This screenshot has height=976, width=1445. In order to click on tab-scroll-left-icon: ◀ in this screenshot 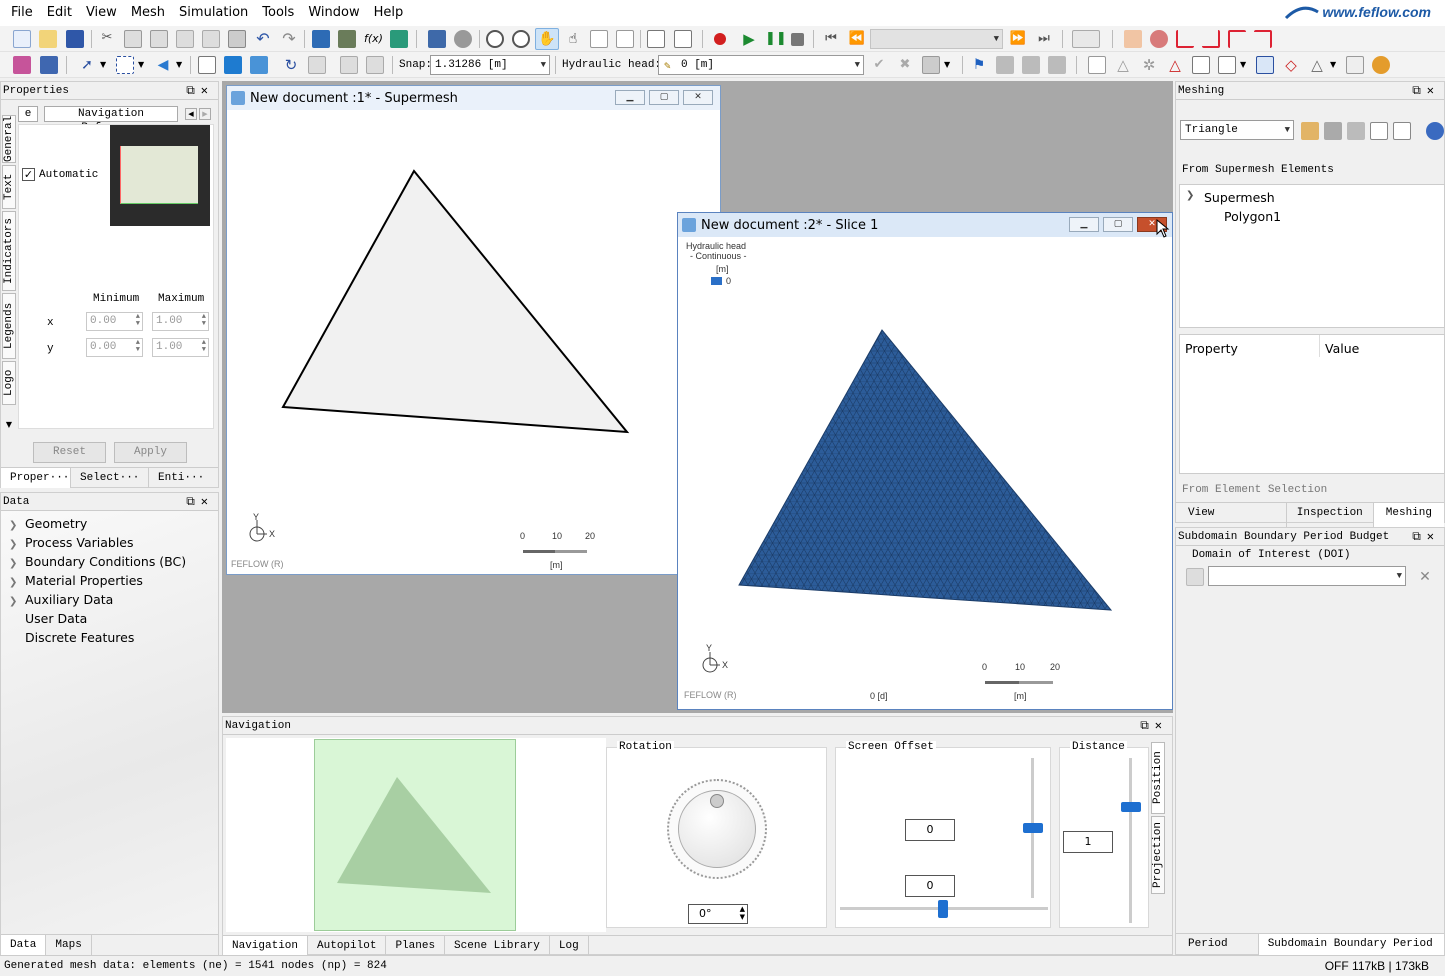, I will do `click(191, 114)`.